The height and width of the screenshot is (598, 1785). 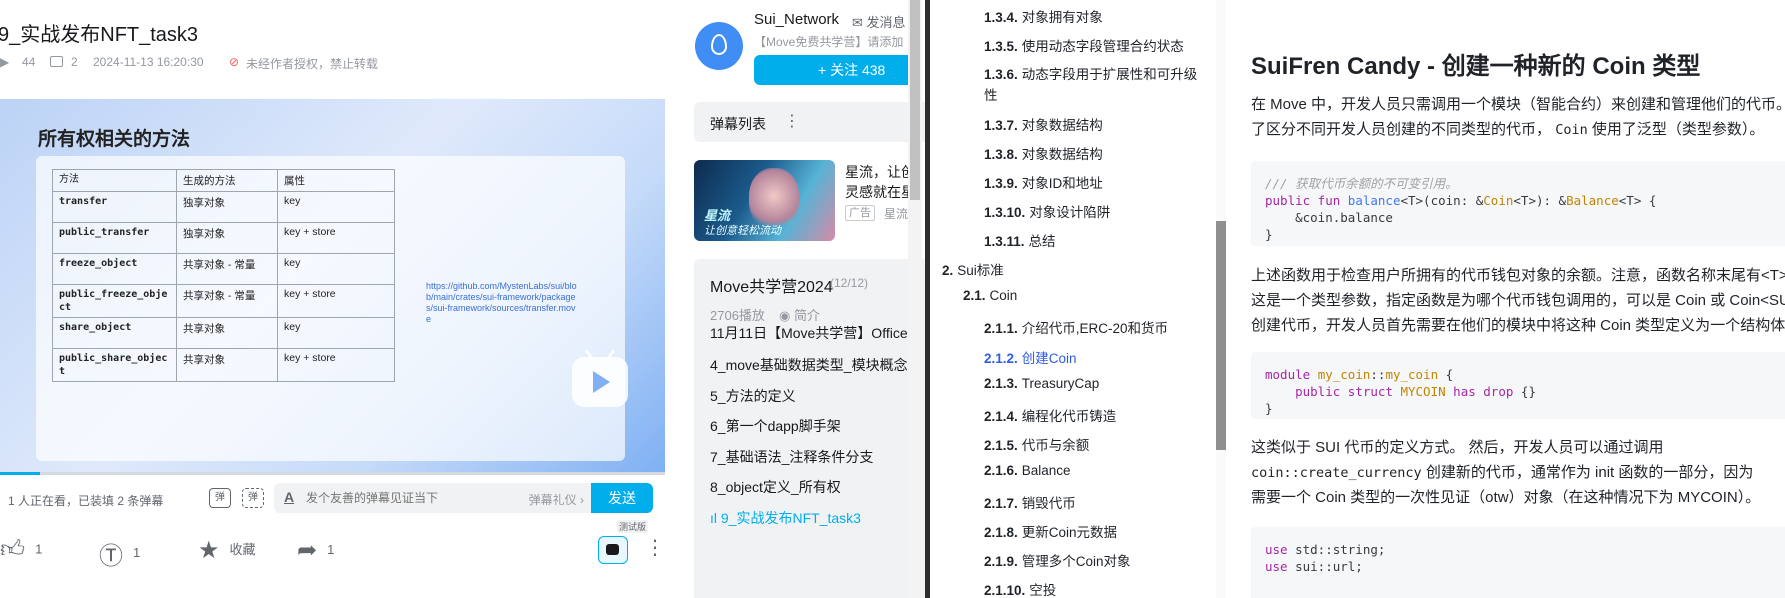 I want to click on playing-bars-icon: ıl, so click(x=715, y=518).